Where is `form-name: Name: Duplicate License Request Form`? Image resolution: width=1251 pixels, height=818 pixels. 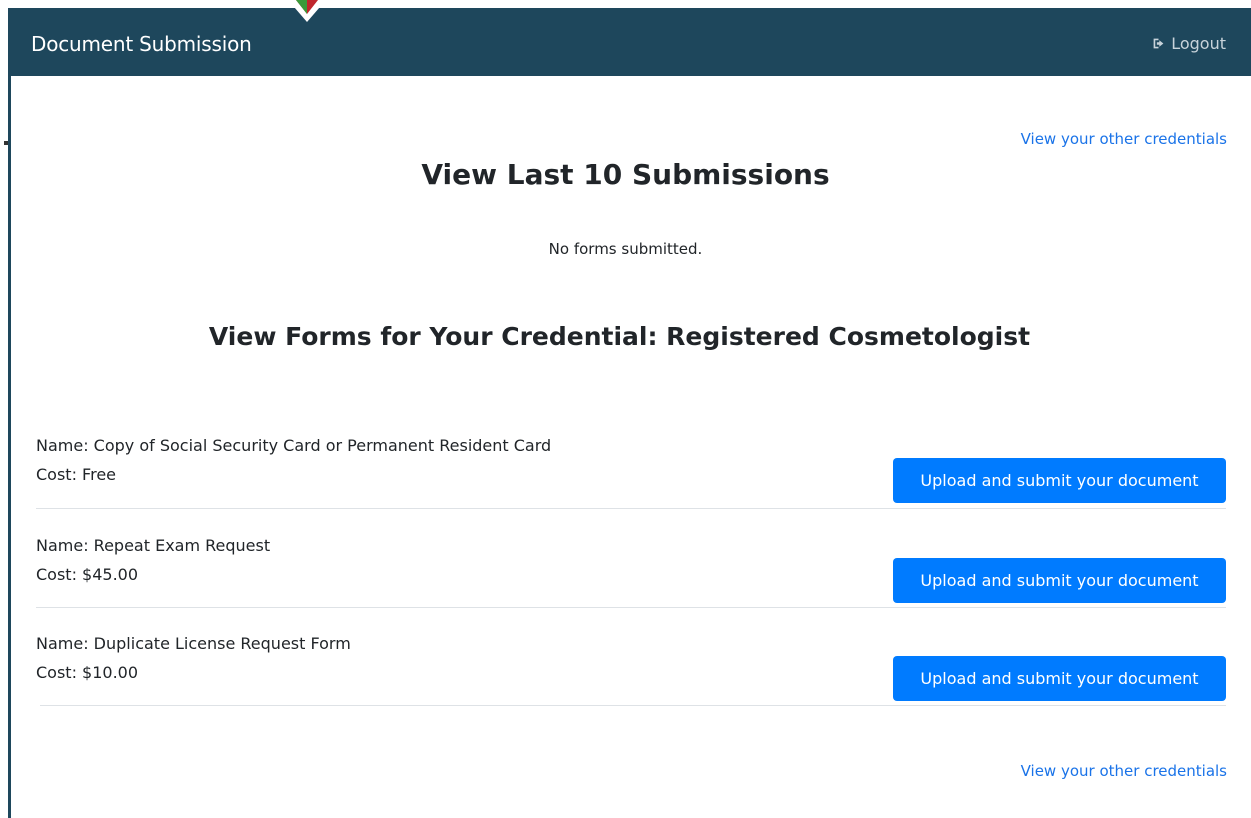
form-name: Name: Duplicate License Request Form is located at coordinates (193, 643).